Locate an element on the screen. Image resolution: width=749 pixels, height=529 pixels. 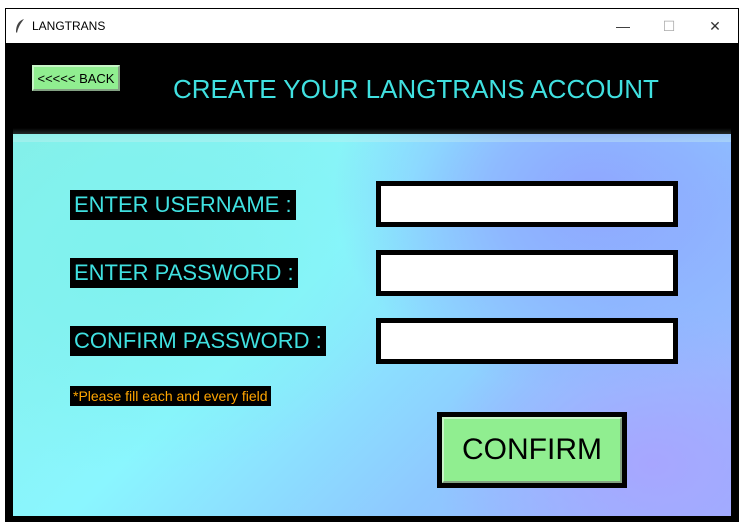
confirm-password-field-frame is located at coordinates (527, 341).